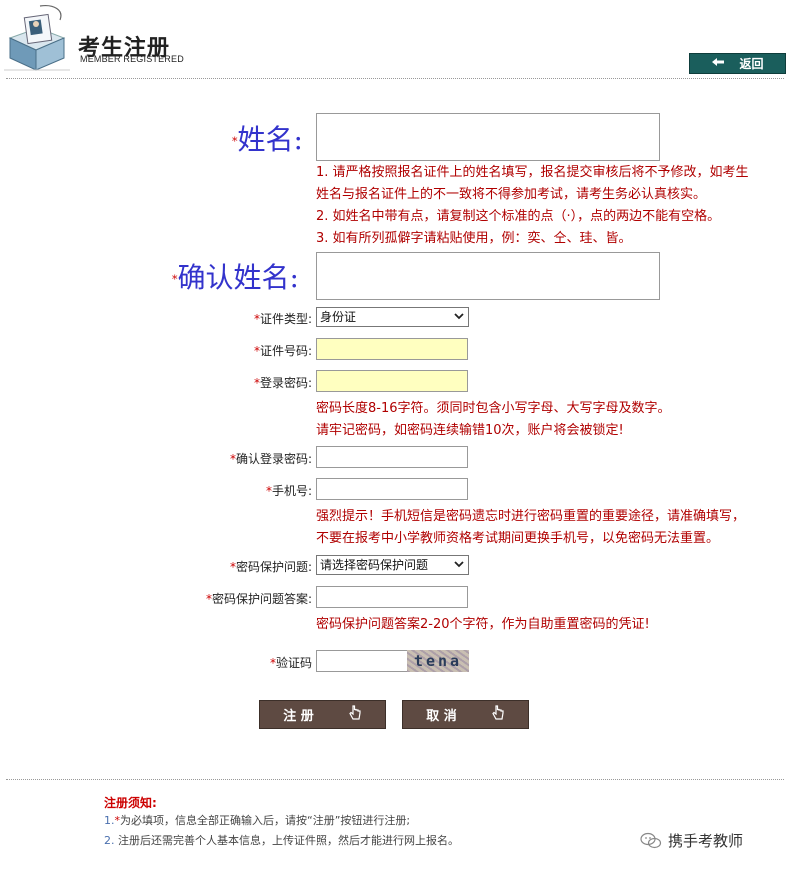  What do you see at coordinates (438, 661) in the screenshot?
I see `captcha-image: tena` at bounding box center [438, 661].